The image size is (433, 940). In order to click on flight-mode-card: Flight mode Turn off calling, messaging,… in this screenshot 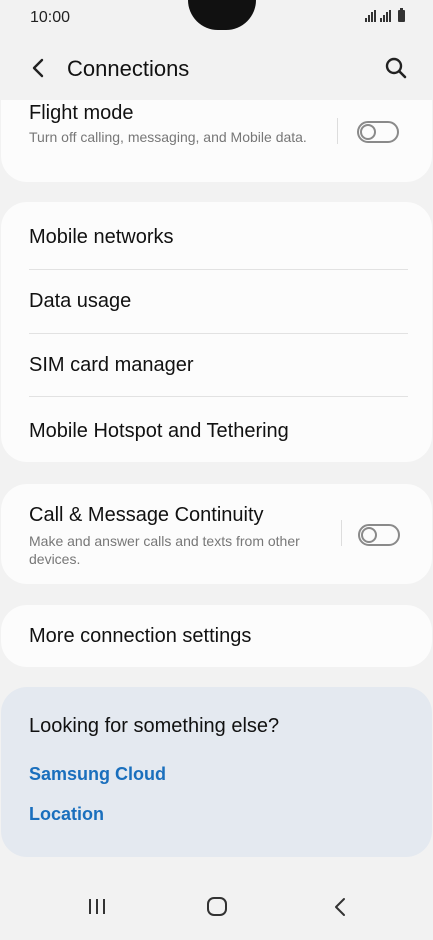, I will do `click(216, 141)`.